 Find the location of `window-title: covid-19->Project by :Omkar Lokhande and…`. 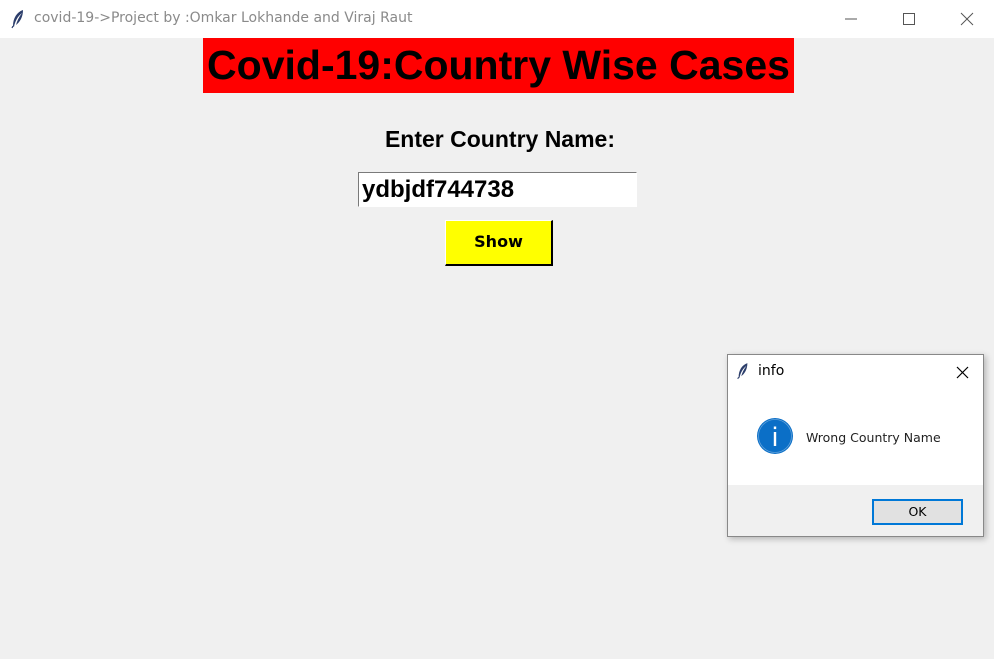

window-title: covid-19->Project by :Omkar Lokhande and… is located at coordinates (223, 18).